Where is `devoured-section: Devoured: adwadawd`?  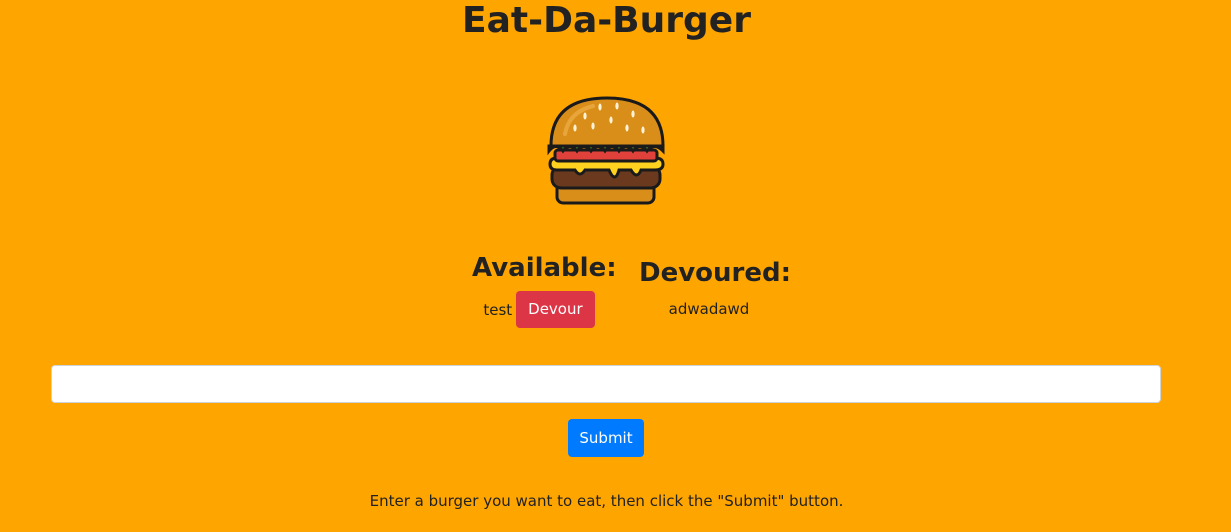
devoured-section: Devoured: adwadawd is located at coordinates (715, 287).